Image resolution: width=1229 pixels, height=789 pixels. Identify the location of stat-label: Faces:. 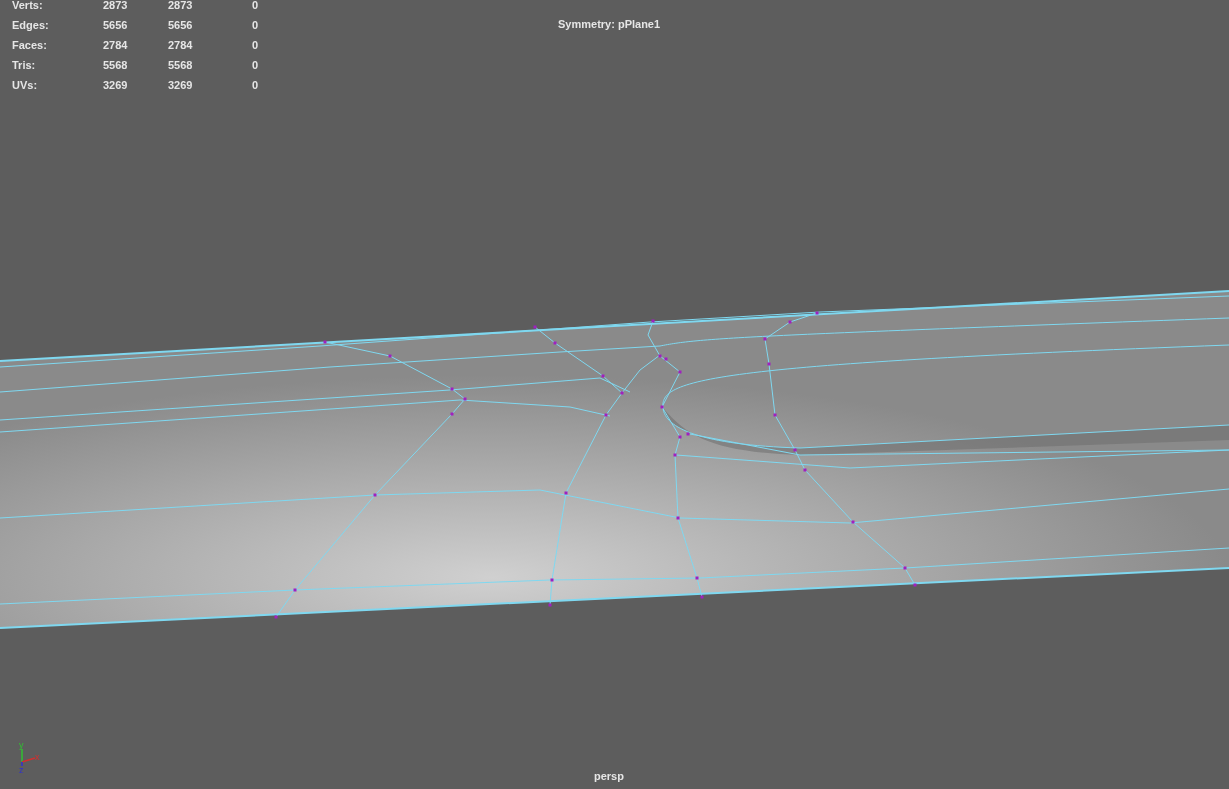
(30, 45).